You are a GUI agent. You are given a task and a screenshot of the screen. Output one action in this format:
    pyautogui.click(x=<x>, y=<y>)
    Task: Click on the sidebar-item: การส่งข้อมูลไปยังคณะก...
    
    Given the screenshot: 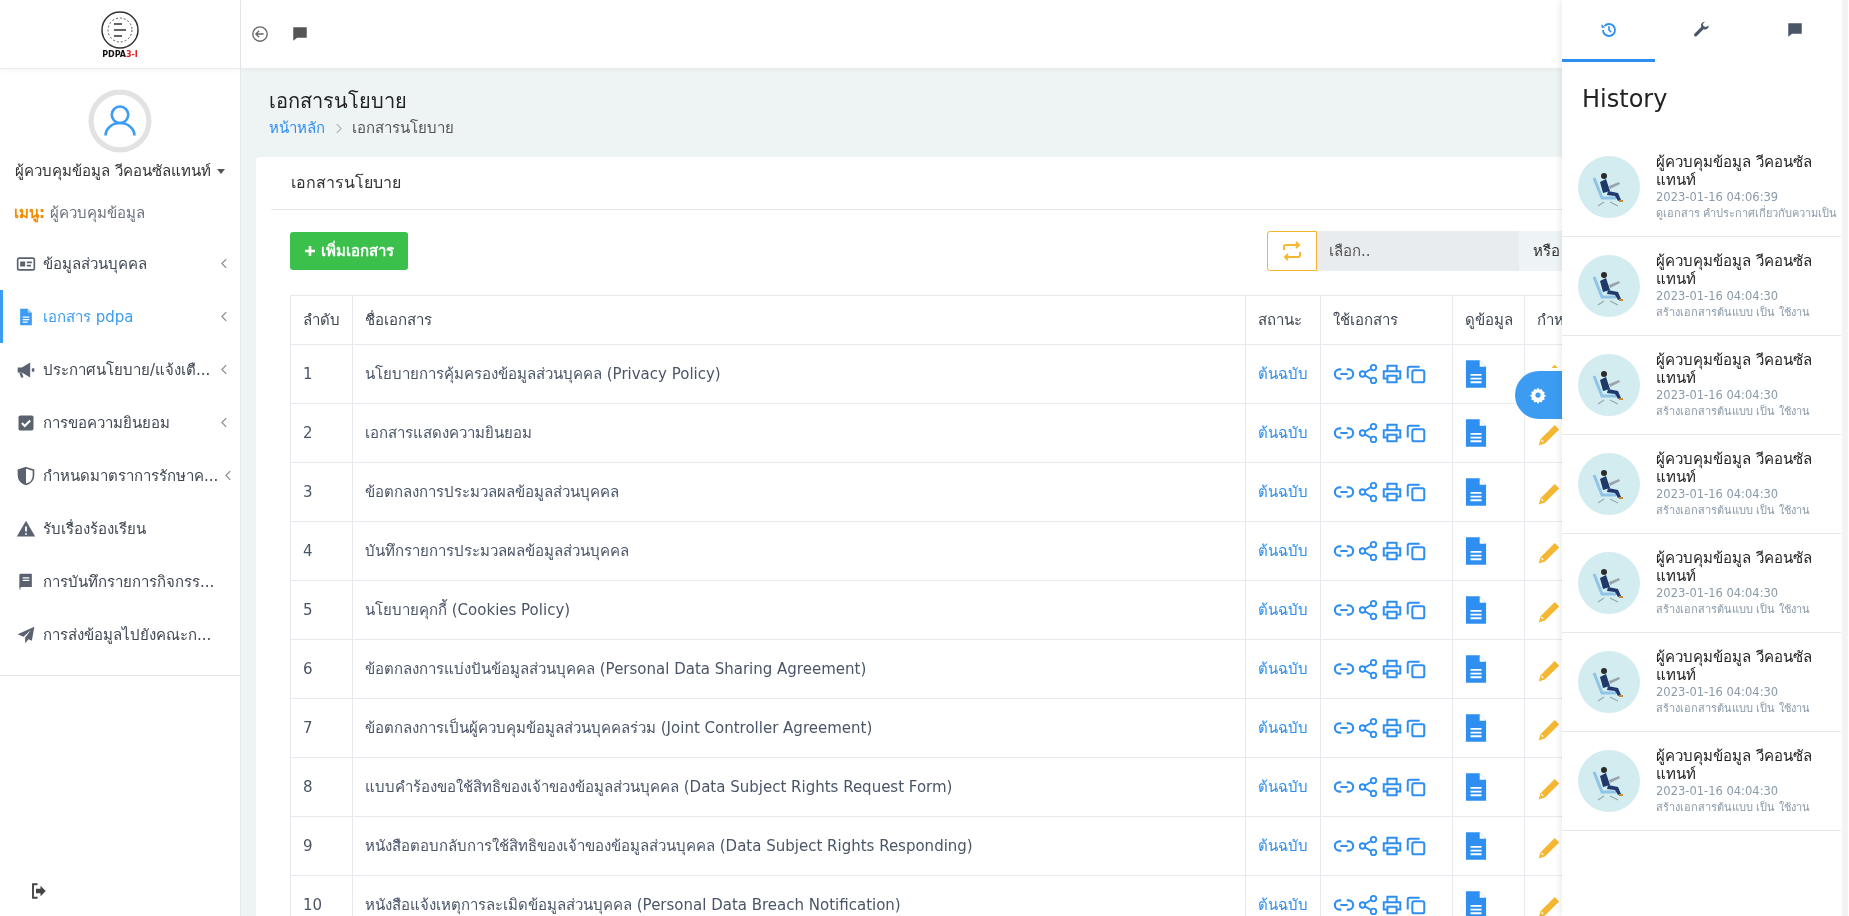 What is the action you would take?
    pyautogui.click(x=120, y=634)
    